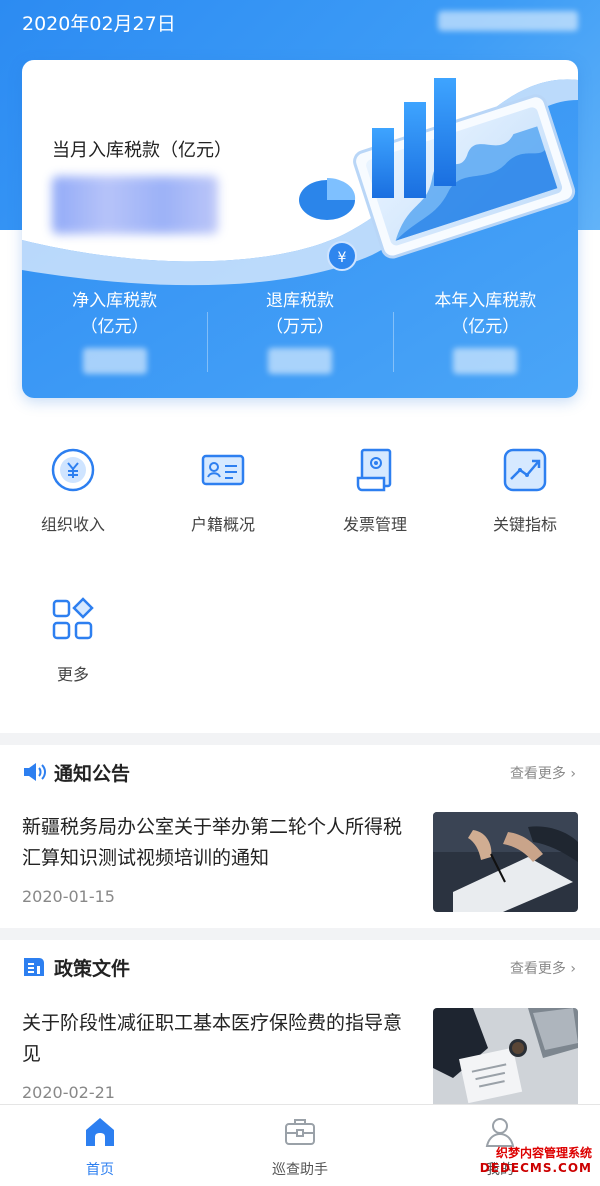  Describe the element at coordinates (300, 1170) in the screenshot. I see `tab-label: 巡查助手` at that location.